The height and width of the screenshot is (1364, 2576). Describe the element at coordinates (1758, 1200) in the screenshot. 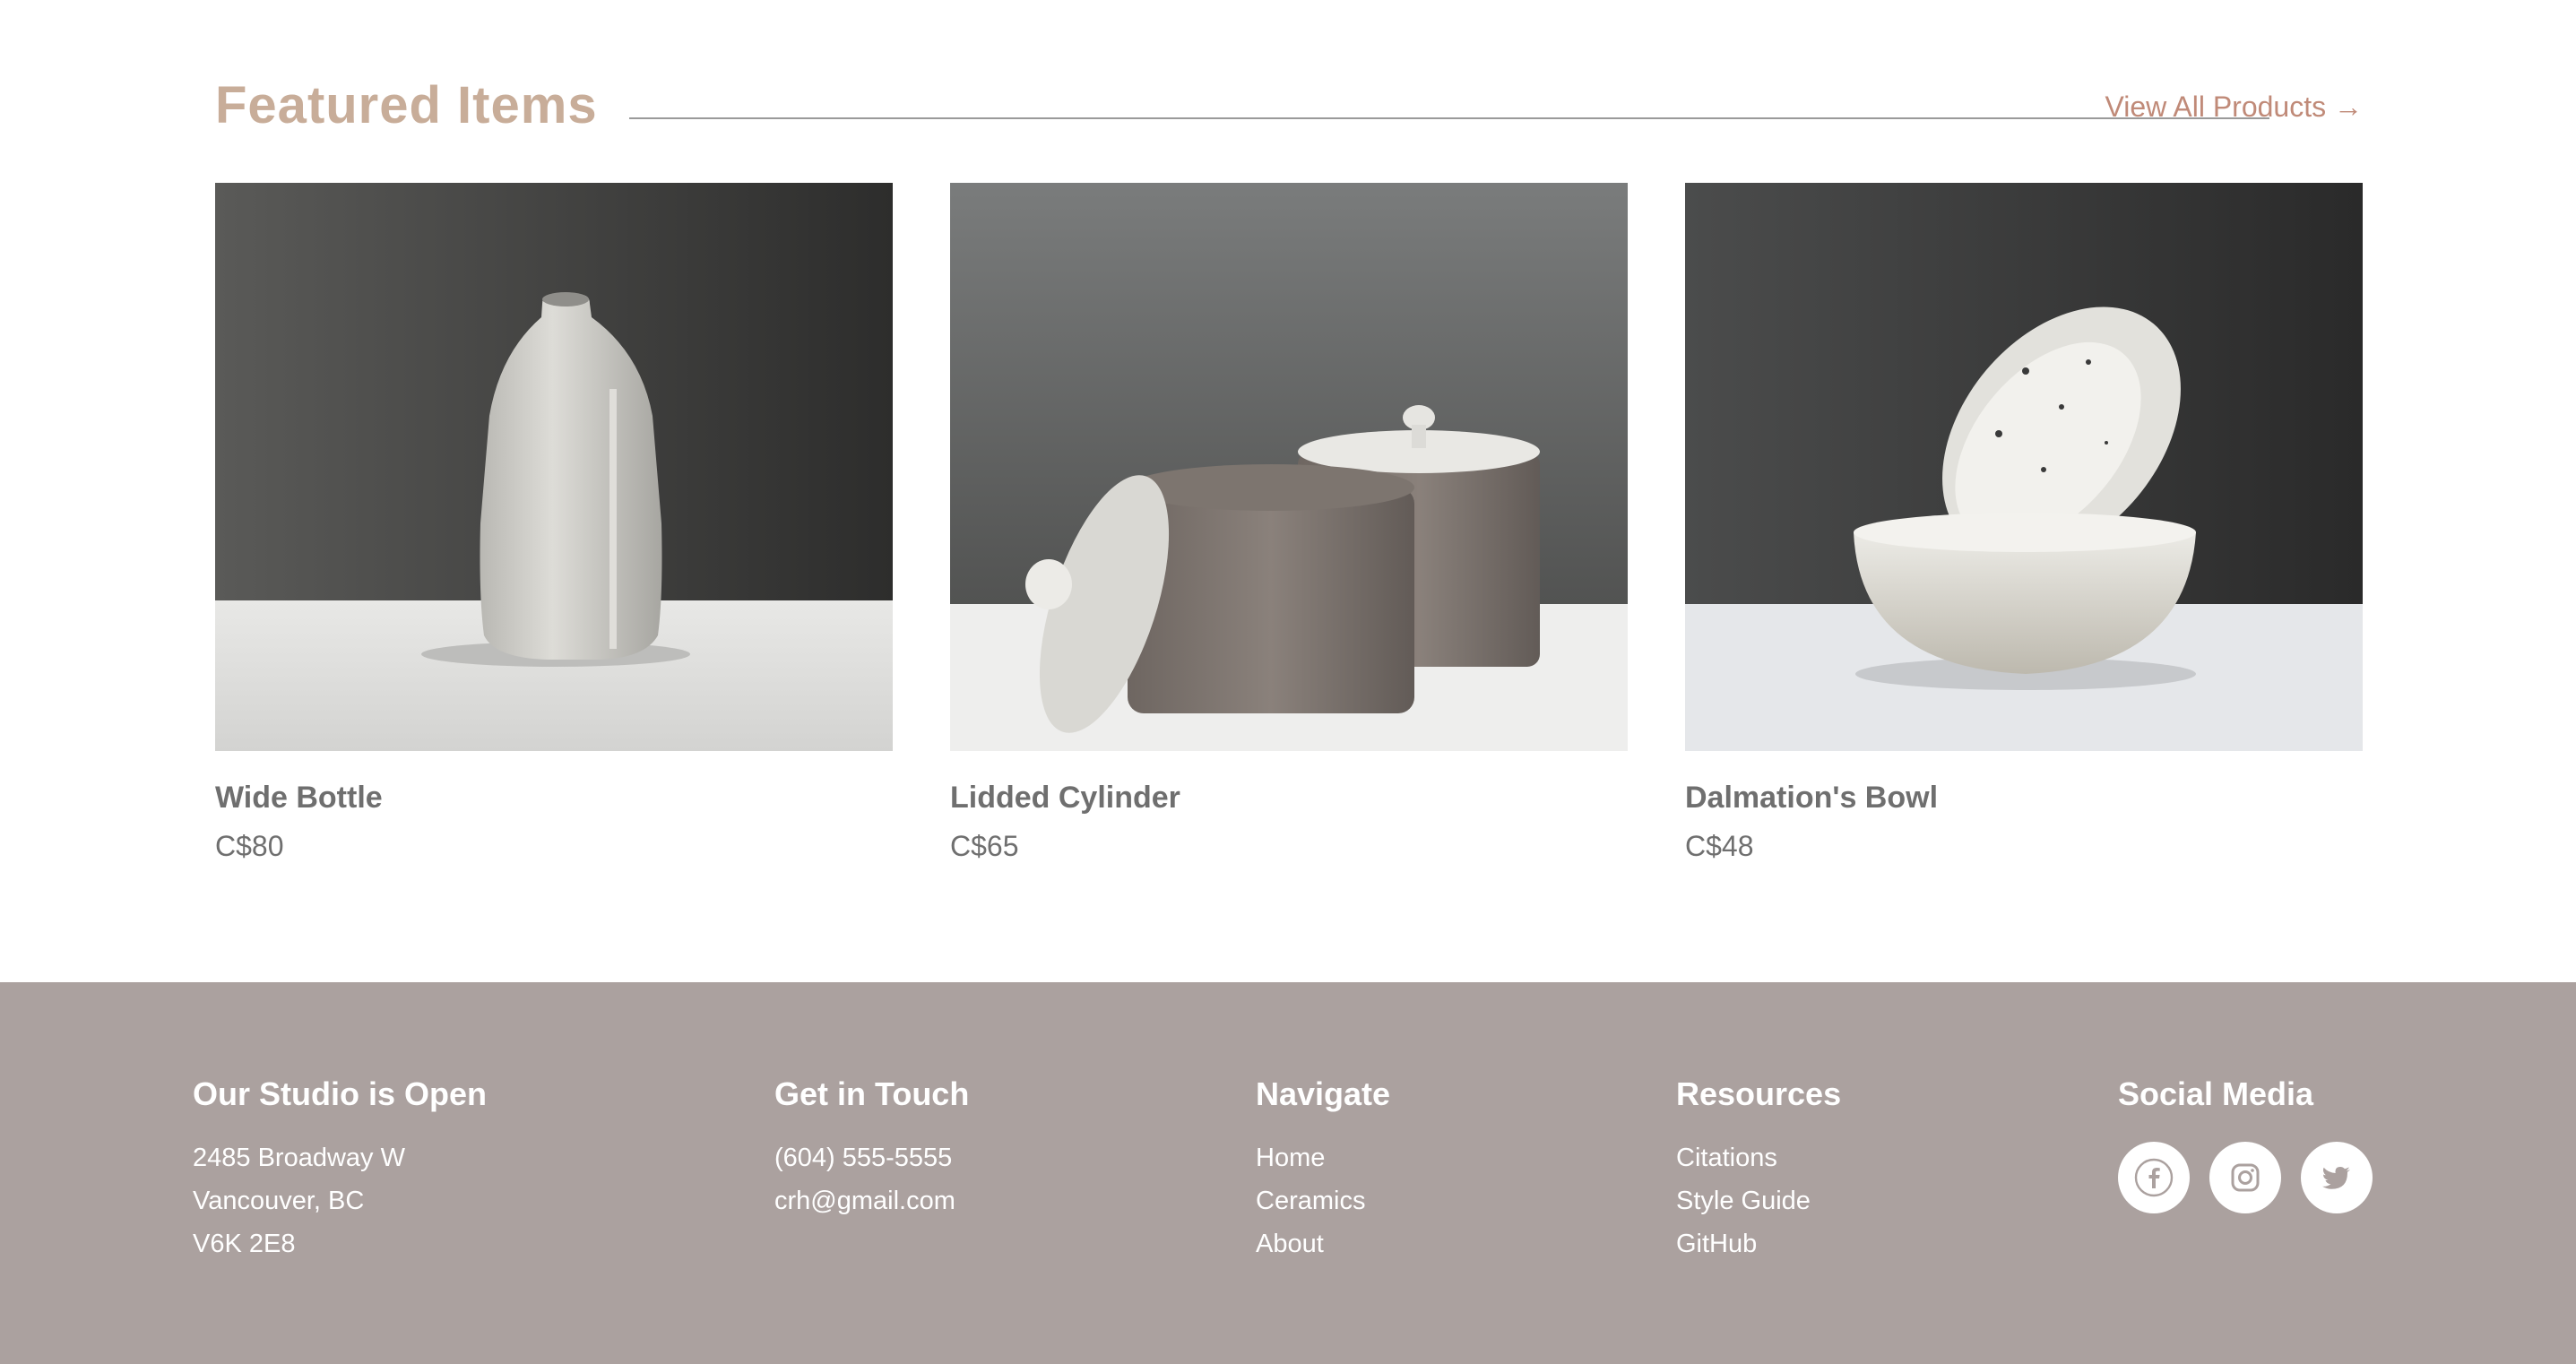

I see `resource-link-style-guide: Style Guide` at that location.